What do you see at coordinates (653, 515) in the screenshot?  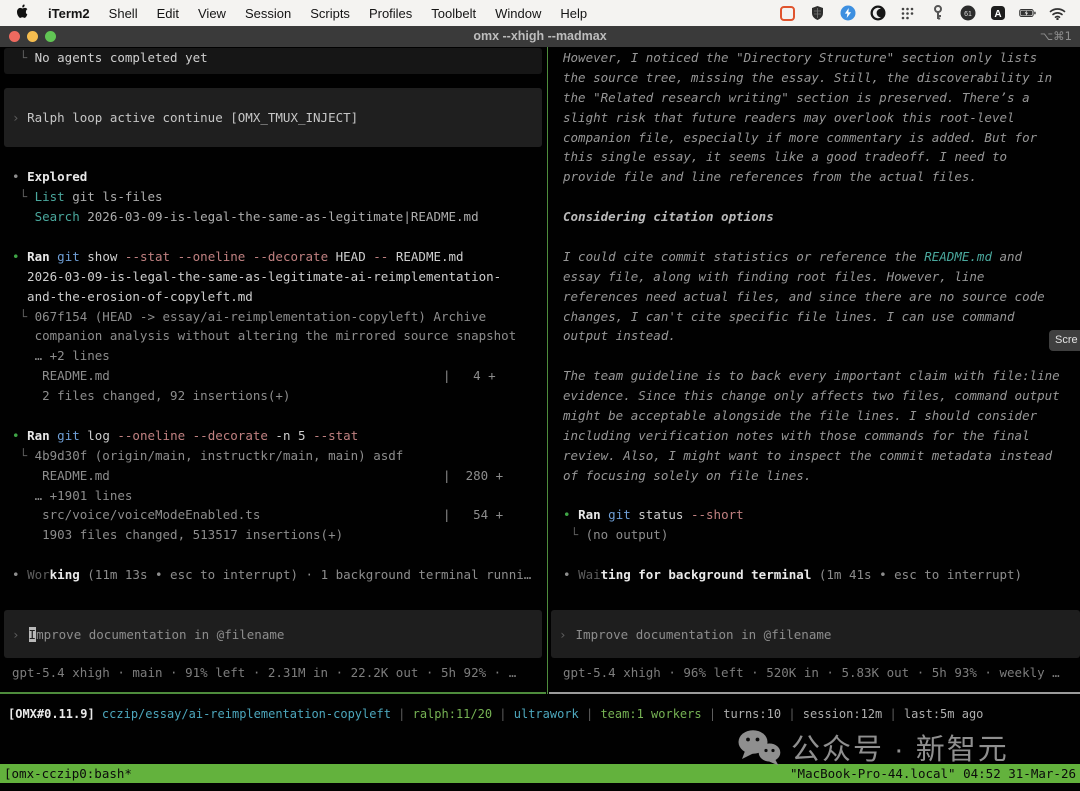 I see `terminal-line: • Ran git status --short` at bounding box center [653, 515].